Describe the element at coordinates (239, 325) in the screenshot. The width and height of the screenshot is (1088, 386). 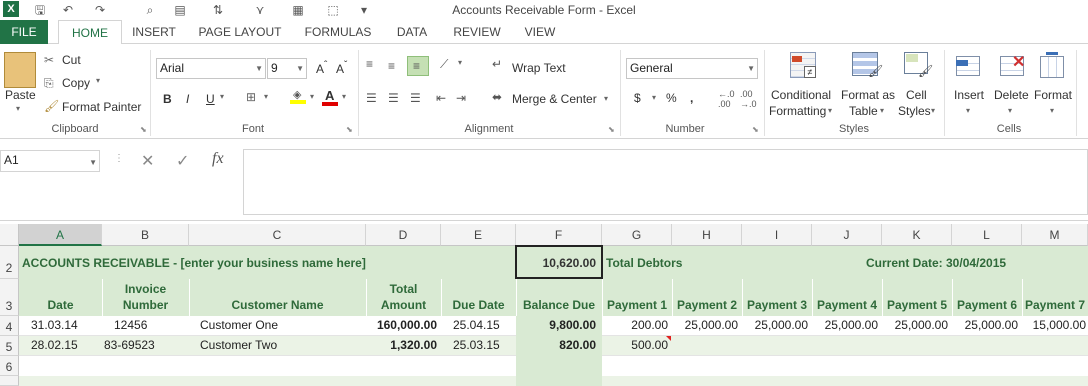
I see `row1-customer: Customer One` at that location.